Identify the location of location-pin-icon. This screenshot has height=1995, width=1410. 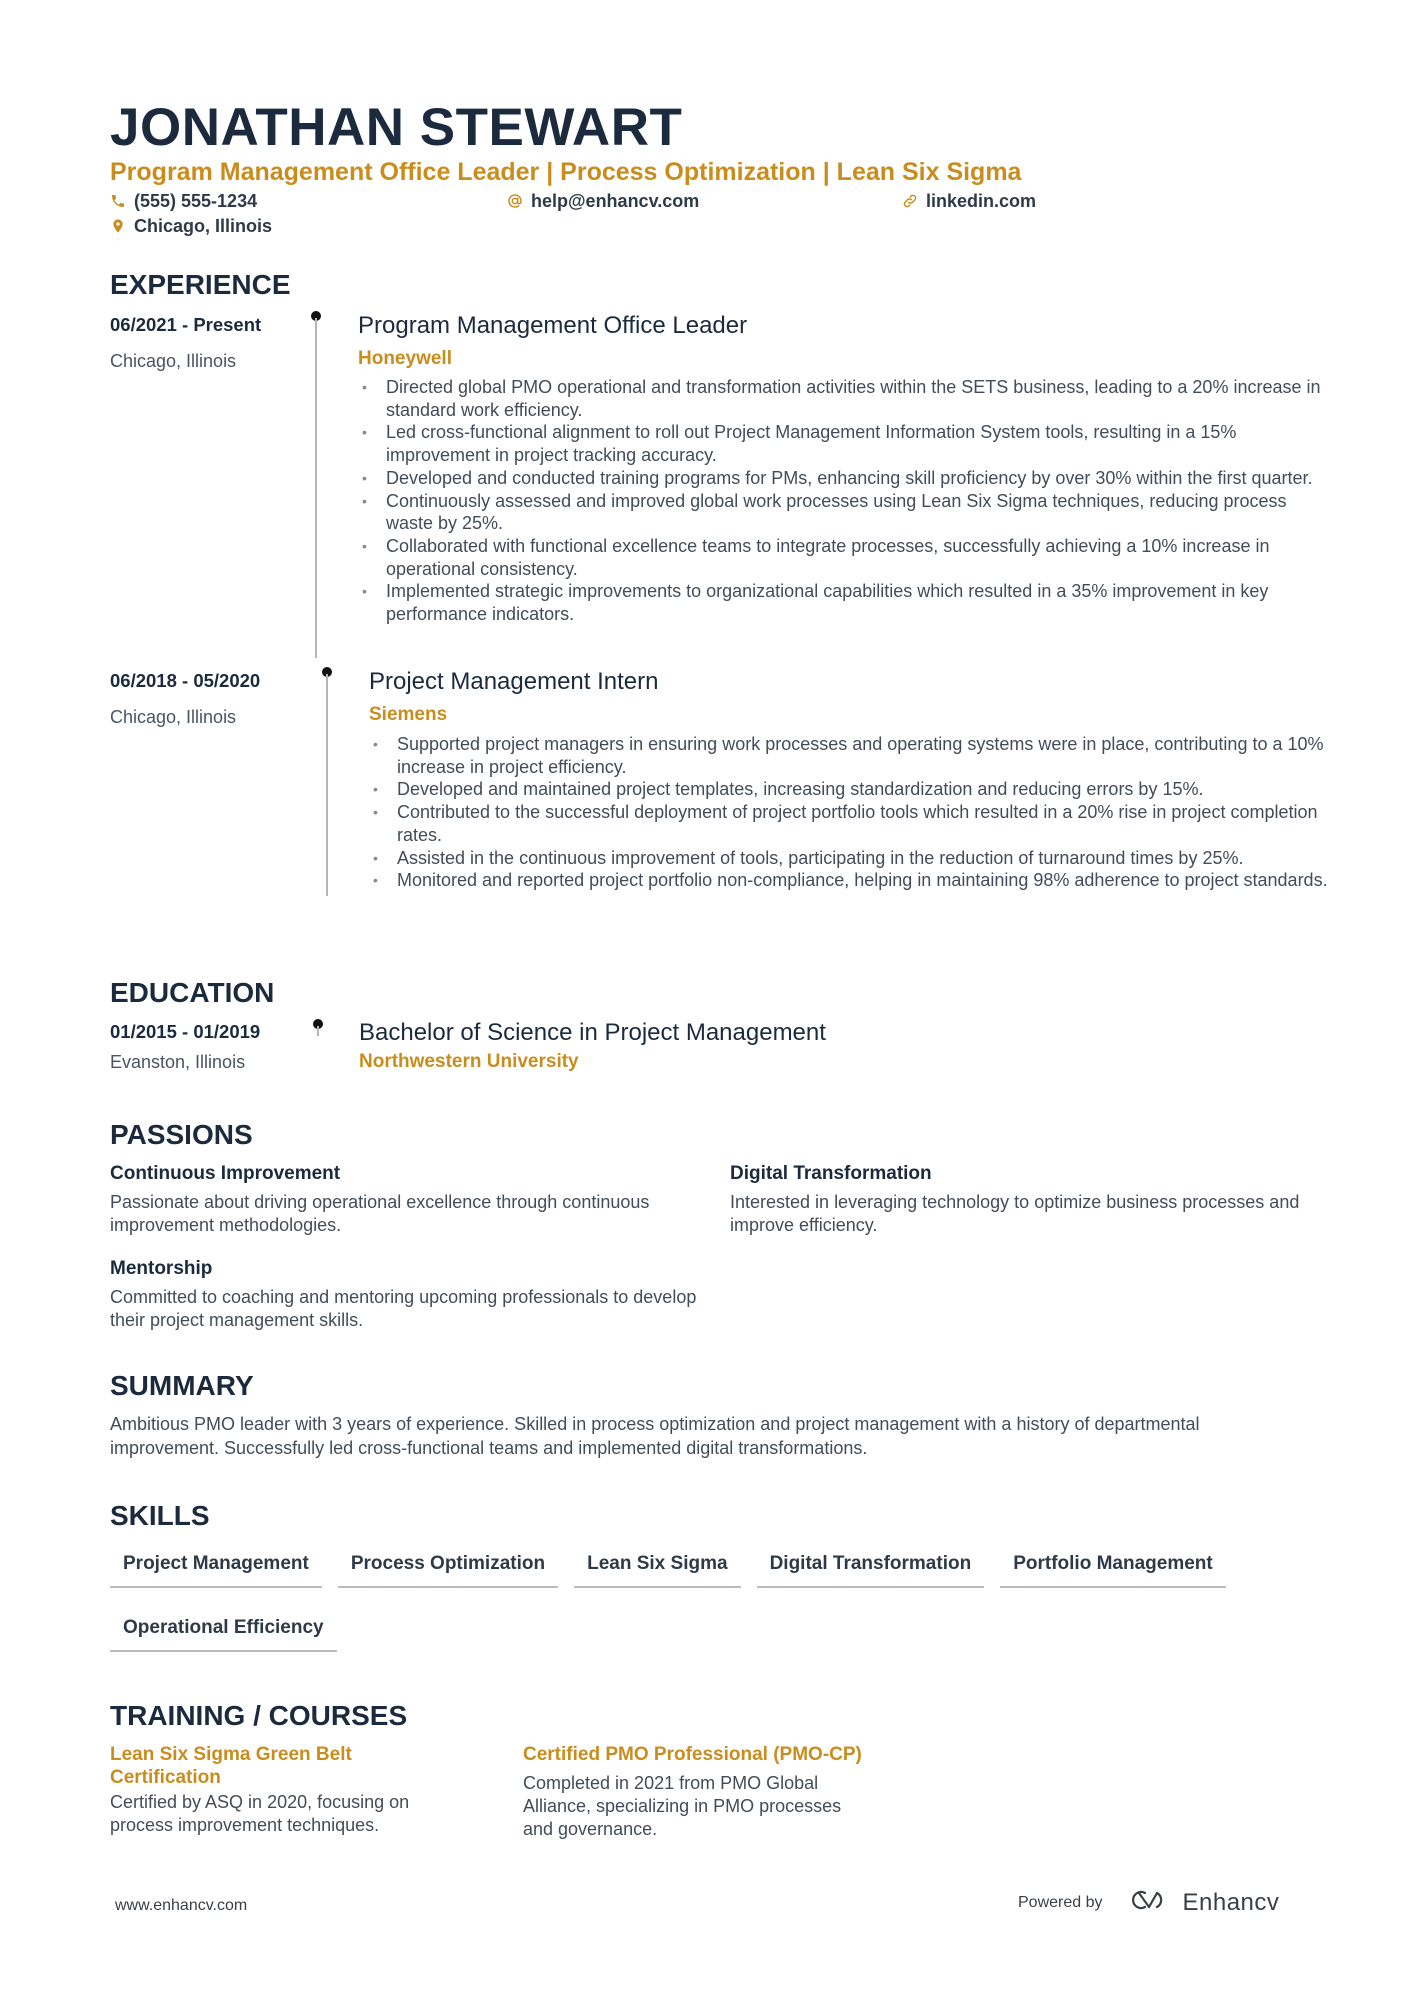
(118, 226).